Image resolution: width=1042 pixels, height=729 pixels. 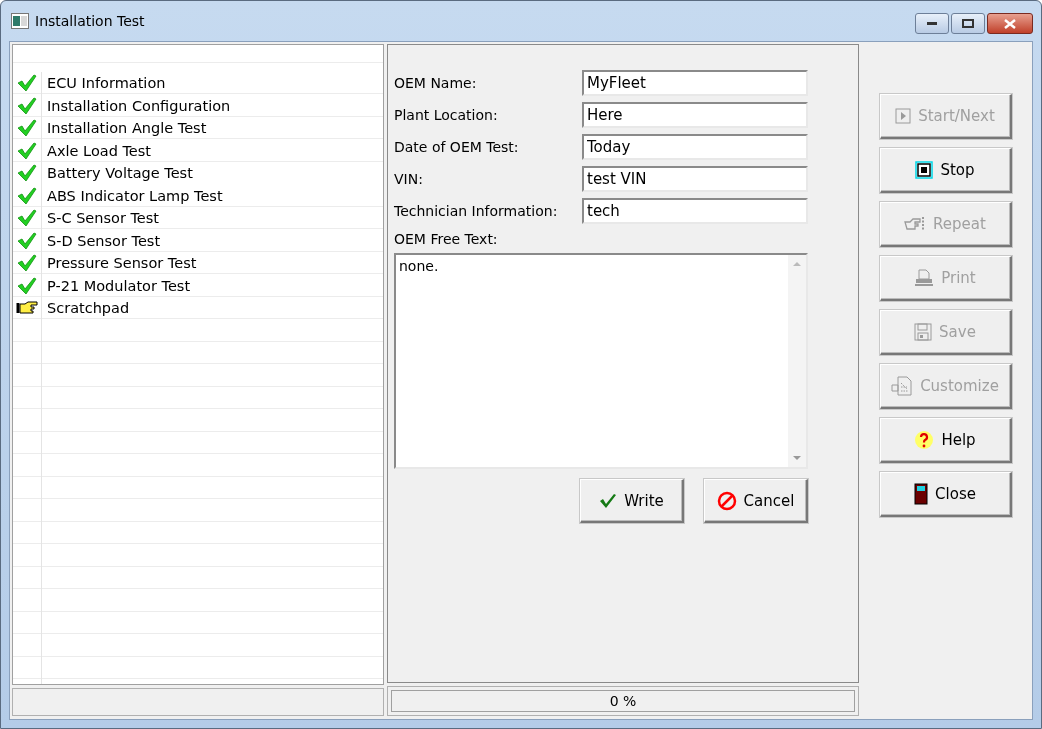 I want to click on app-window-icon, so click(x=20, y=21).